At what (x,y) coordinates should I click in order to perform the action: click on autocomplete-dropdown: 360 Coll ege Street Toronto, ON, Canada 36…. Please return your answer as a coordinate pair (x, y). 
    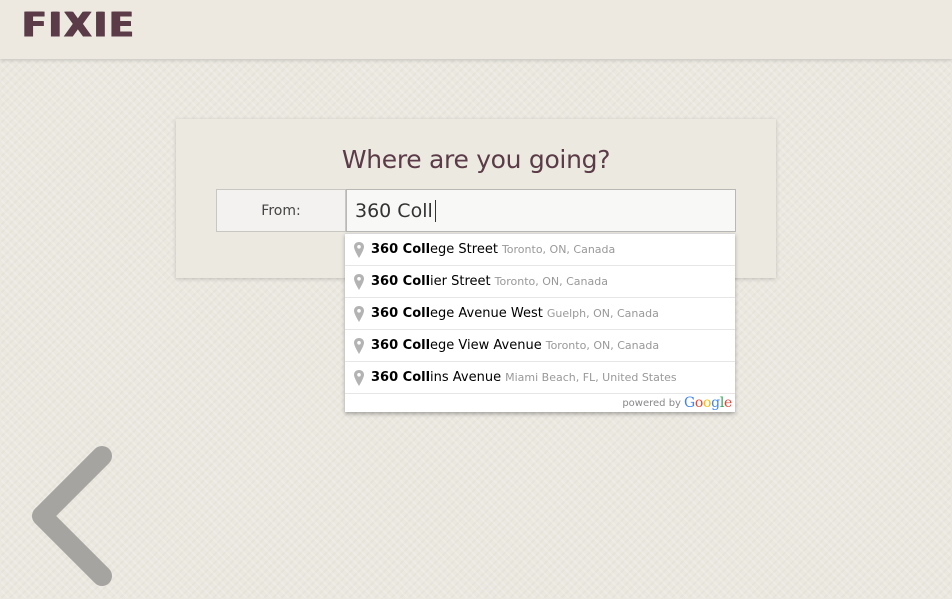
    Looking at the image, I should click on (540, 322).